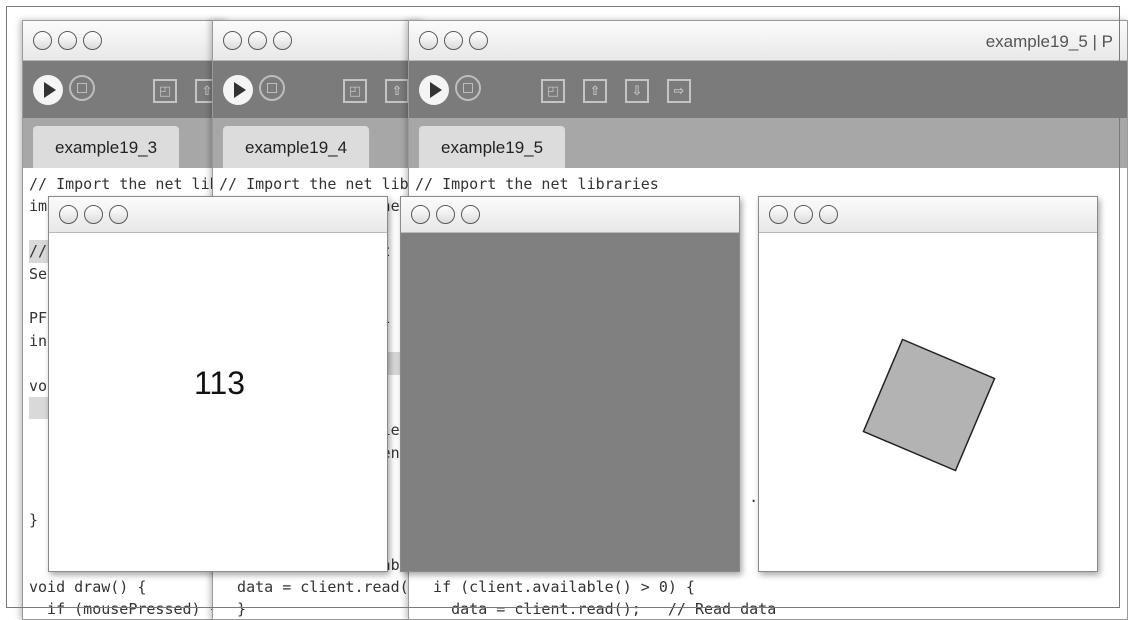  I want to click on tab-example19-3: example19_3, so click(106, 147).